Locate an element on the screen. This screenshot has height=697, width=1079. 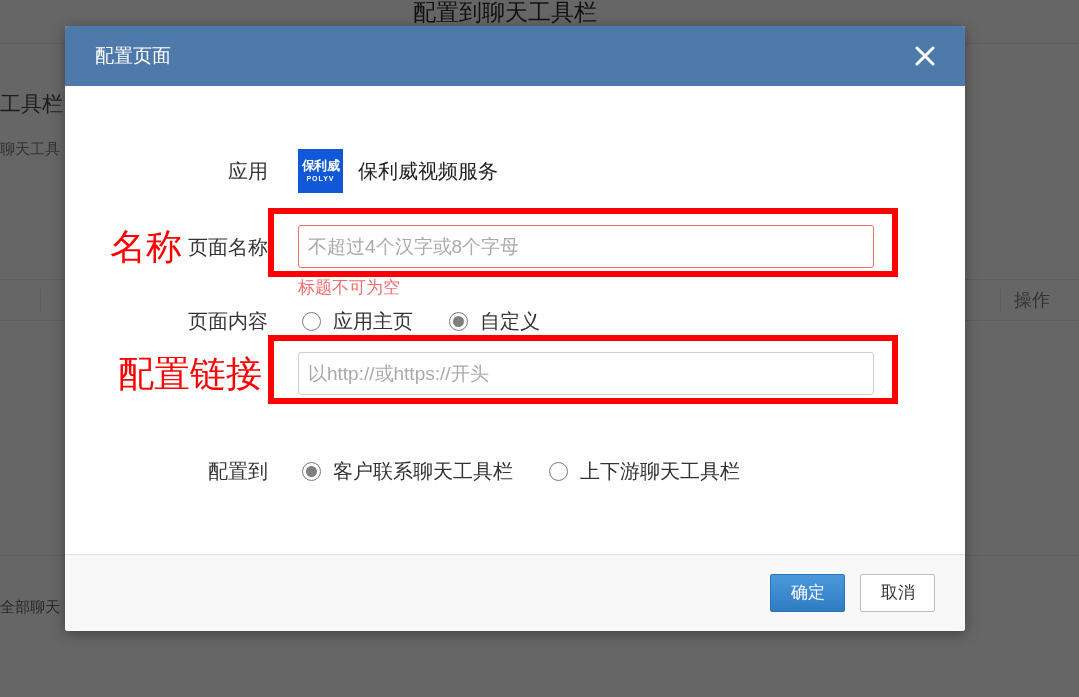
page-title: 配置到聊天工具栏 is located at coordinates (504, 12).